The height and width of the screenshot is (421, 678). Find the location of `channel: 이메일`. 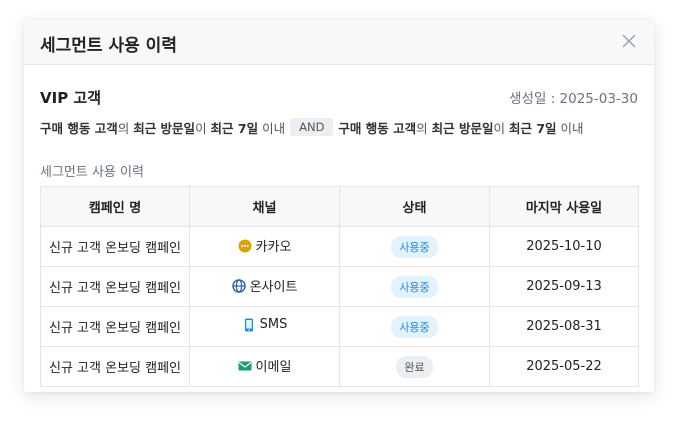

channel: 이메일 is located at coordinates (265, 366).